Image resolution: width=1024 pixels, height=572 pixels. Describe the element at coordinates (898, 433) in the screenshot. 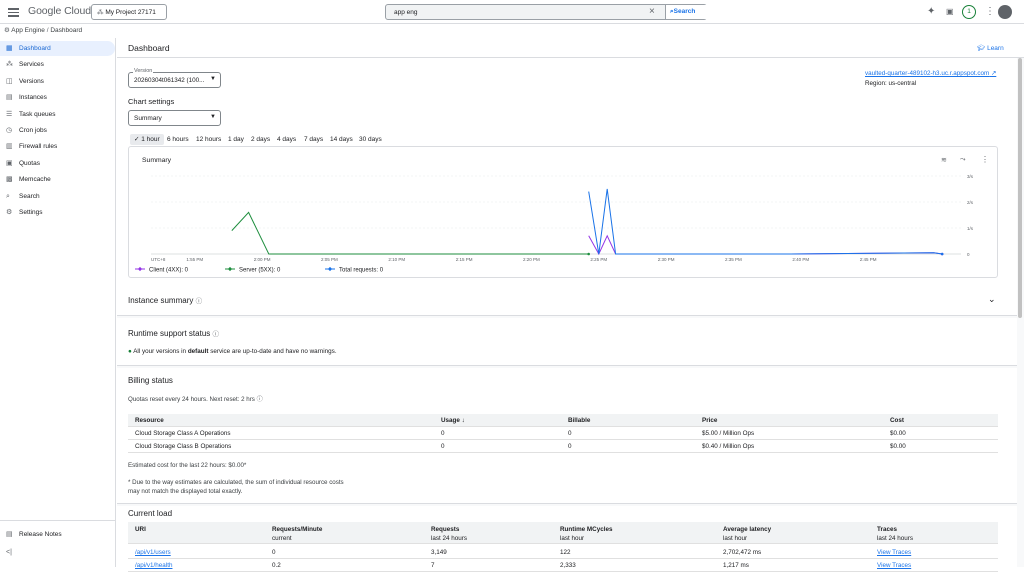

I see `table-cell: $0.00` at that location.